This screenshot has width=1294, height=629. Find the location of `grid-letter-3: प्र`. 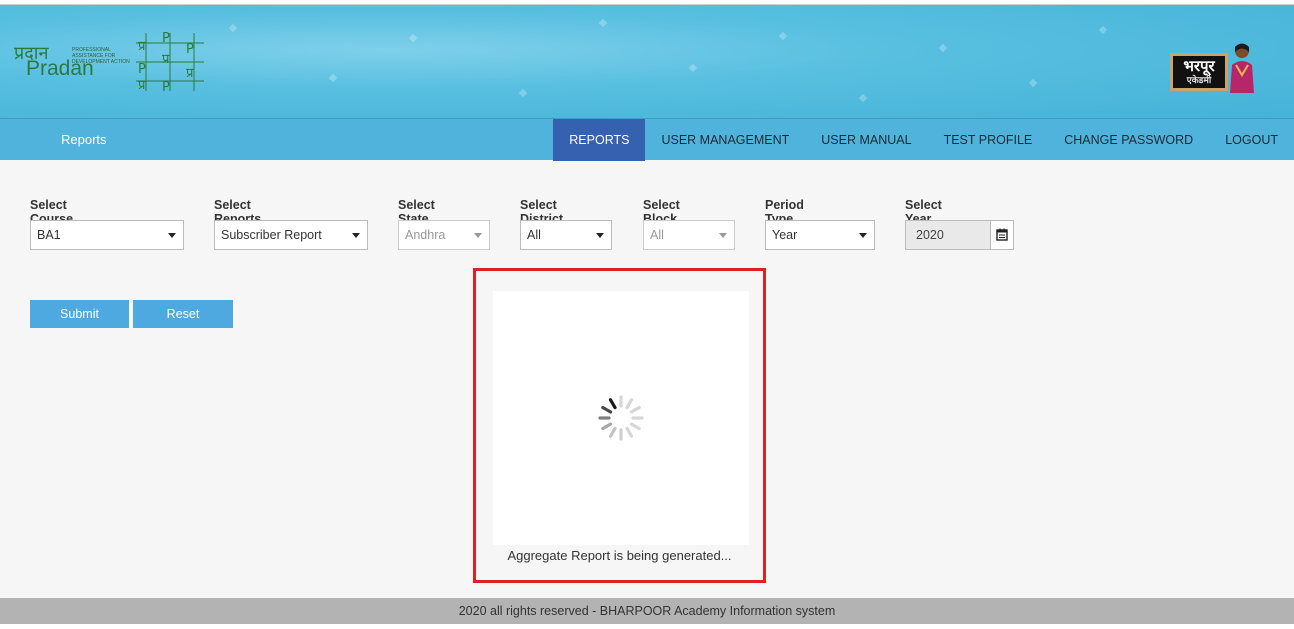

grid-letter-3: प्र is located at coordinates (166, 59).